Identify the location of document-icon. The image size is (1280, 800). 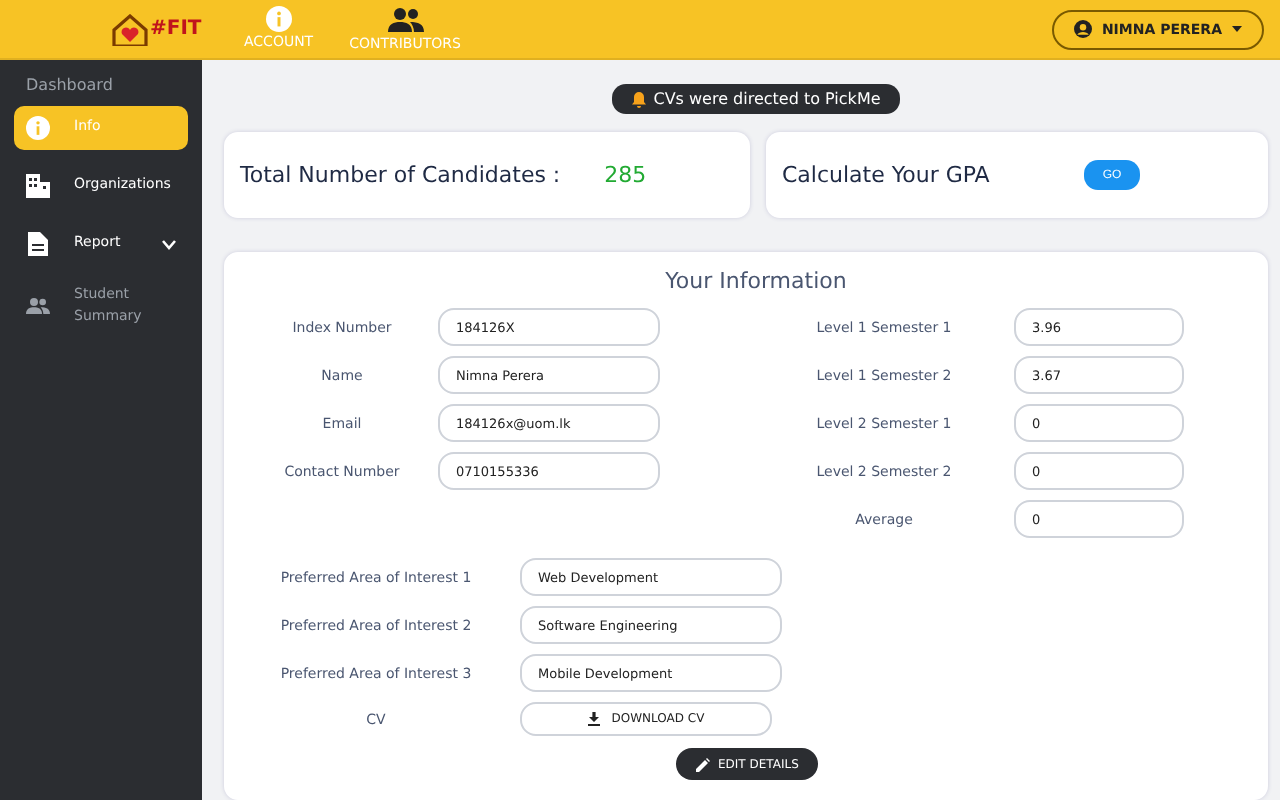
(38, 244).